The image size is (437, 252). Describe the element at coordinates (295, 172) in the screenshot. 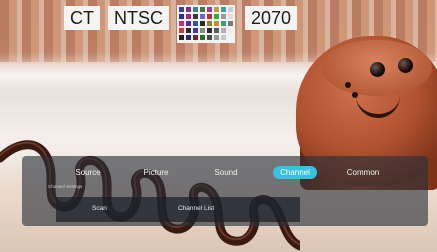

I see `tab-channel: Channel` at that location.